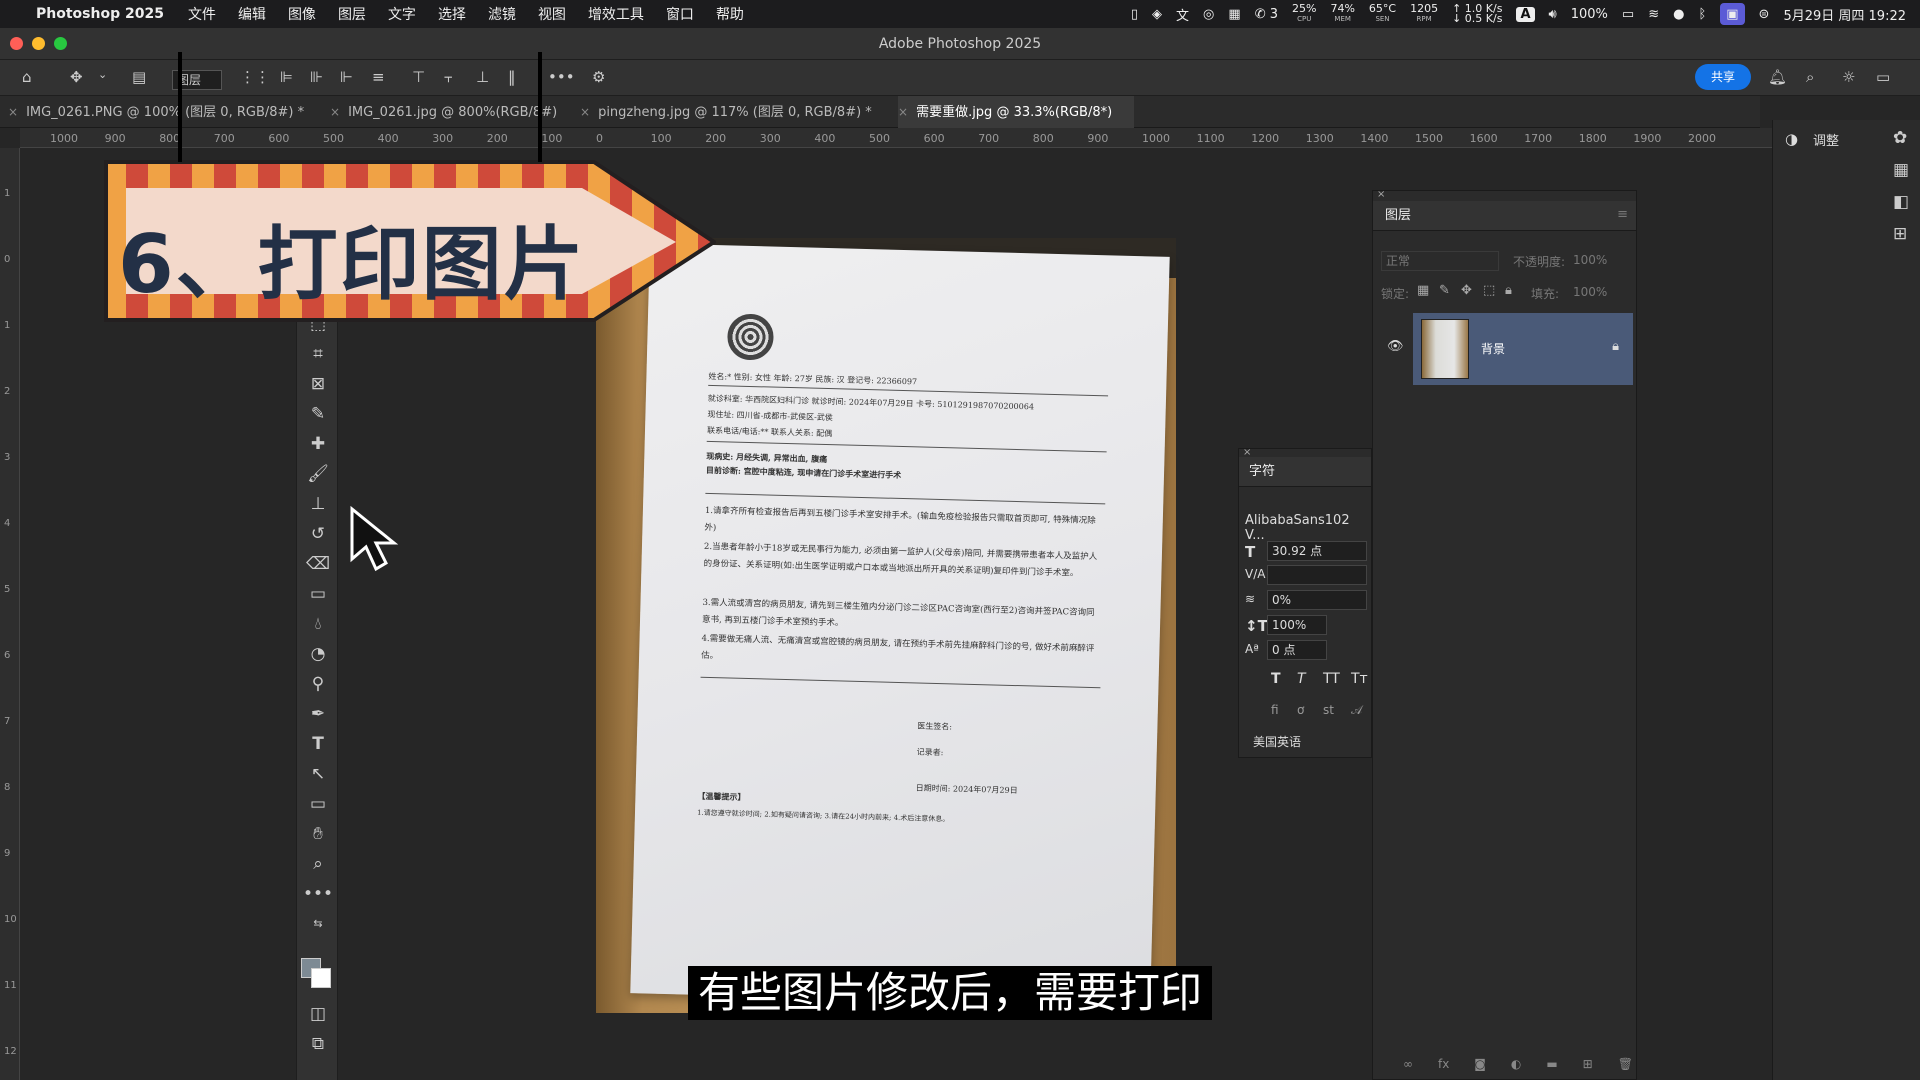 The height and width of the screenshot is (1080, 1920). I want to click on cpu-stat: 25% CPU, so click(1304, 13).